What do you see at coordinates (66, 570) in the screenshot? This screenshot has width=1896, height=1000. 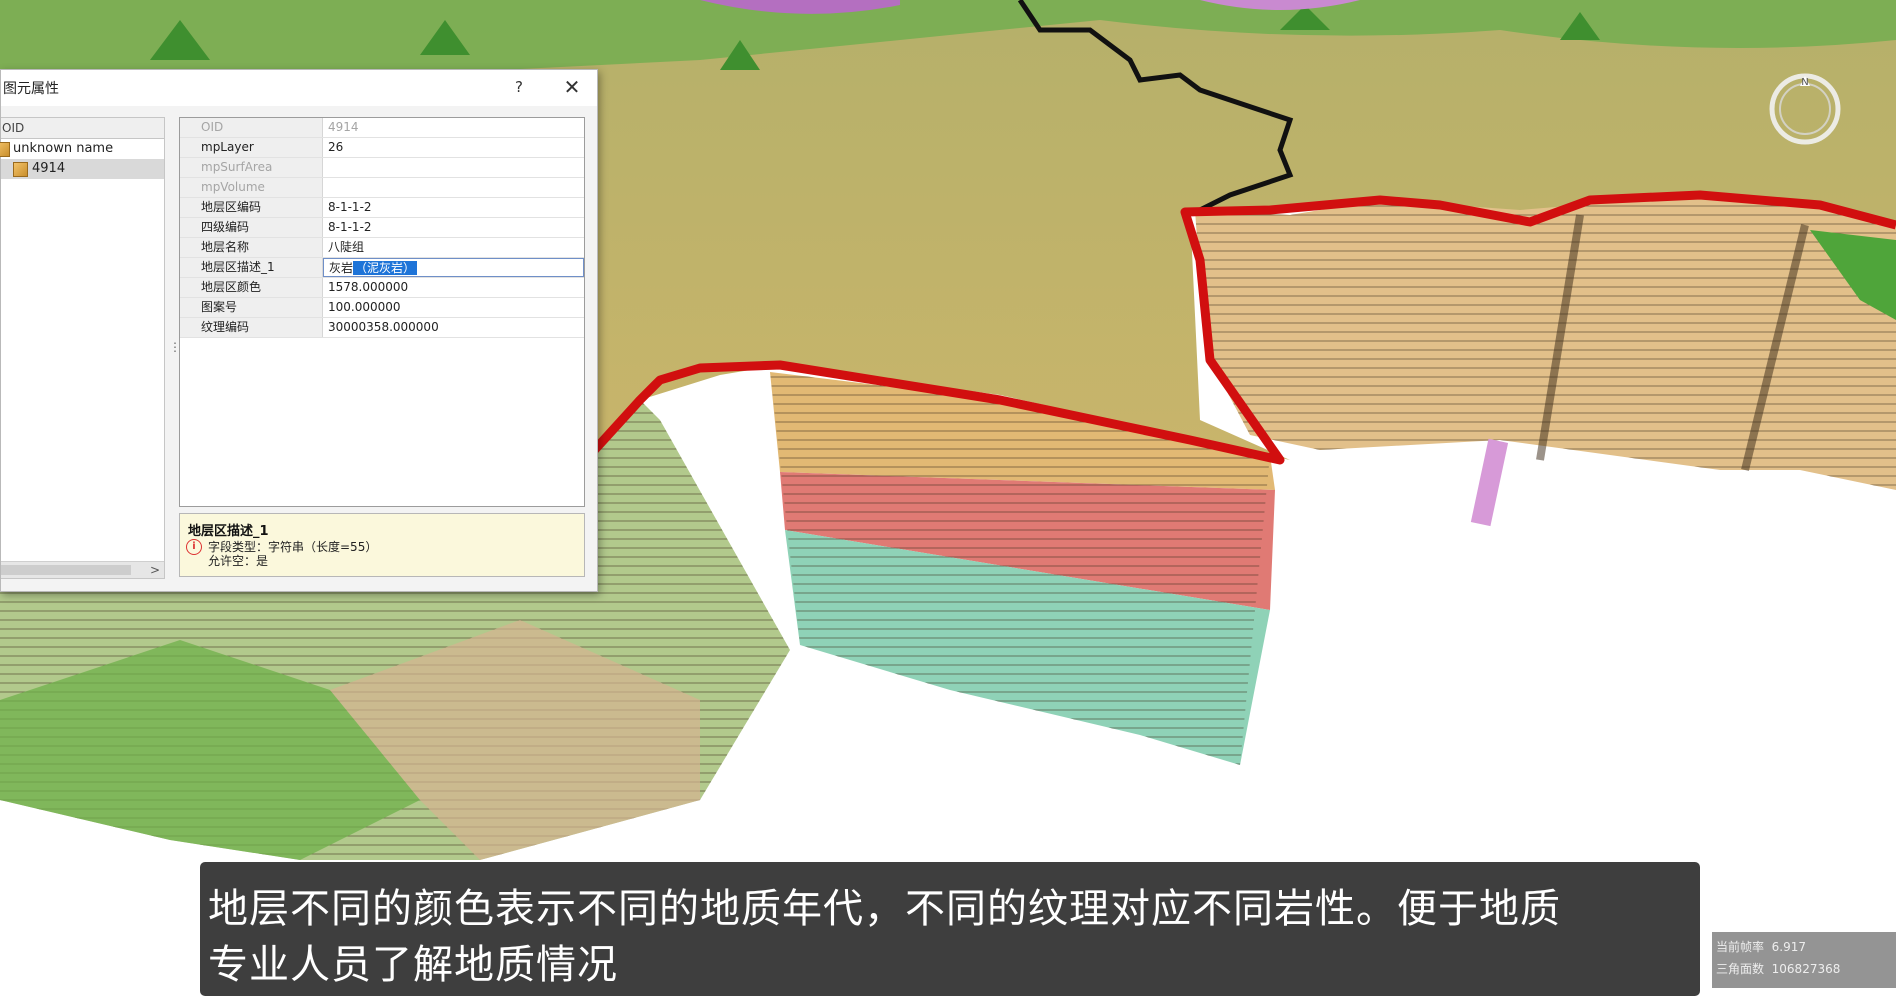 I see `scrollbar-thumb` at bounding box center [66, 570].